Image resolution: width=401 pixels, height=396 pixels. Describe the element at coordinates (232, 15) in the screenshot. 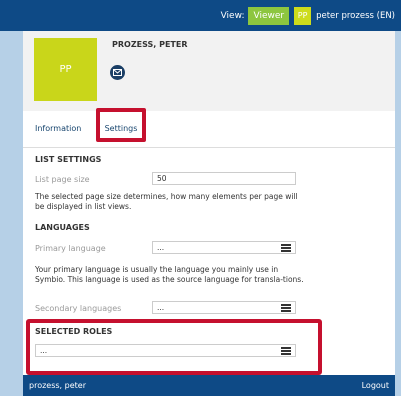

I see `view-label: View:` at that location.